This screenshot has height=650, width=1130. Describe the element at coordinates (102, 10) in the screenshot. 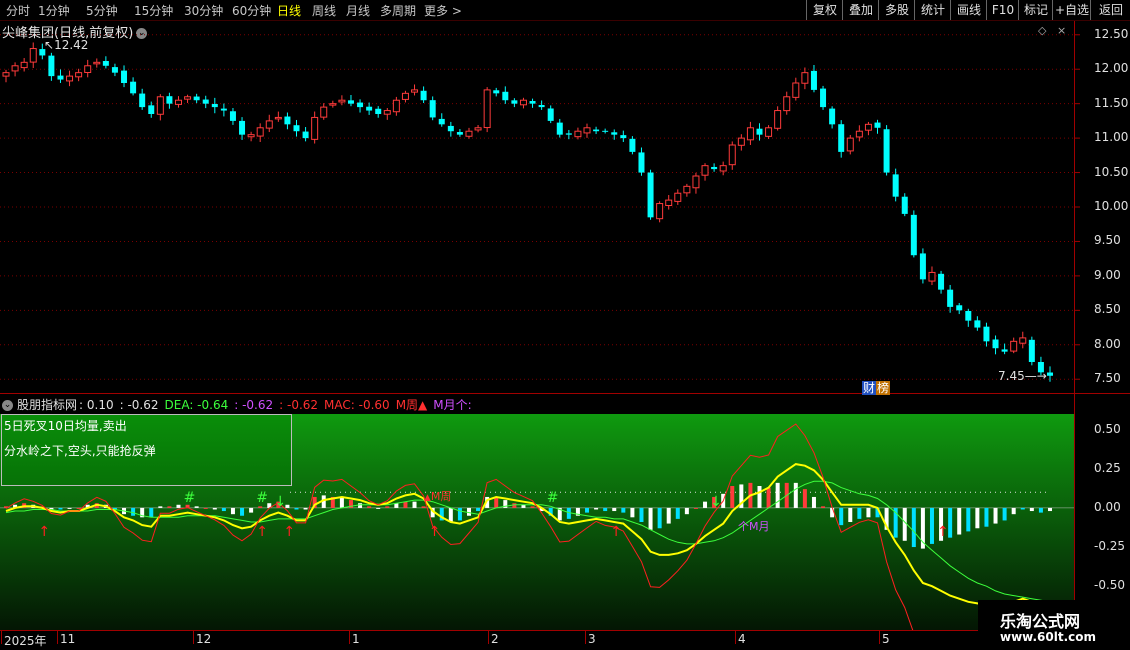

I see `timeframe-tab-2: 5分钟` at that location.